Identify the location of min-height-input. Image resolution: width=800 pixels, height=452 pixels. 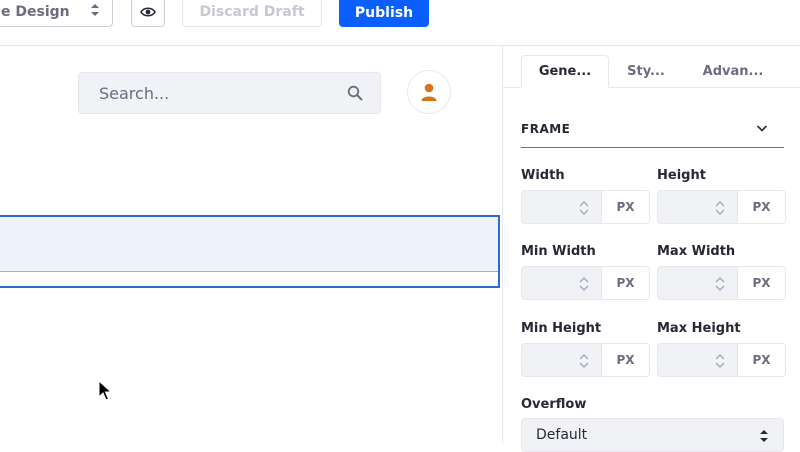
(561, 360).